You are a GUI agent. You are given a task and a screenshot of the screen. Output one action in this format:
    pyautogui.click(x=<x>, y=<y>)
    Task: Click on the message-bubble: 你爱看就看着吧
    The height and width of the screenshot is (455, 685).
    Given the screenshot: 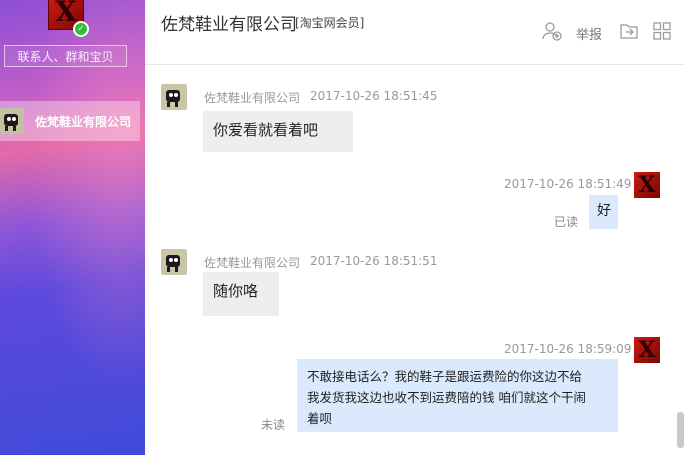 What is the action you would take?
    pyautogui.click(x=278, y=131)
    